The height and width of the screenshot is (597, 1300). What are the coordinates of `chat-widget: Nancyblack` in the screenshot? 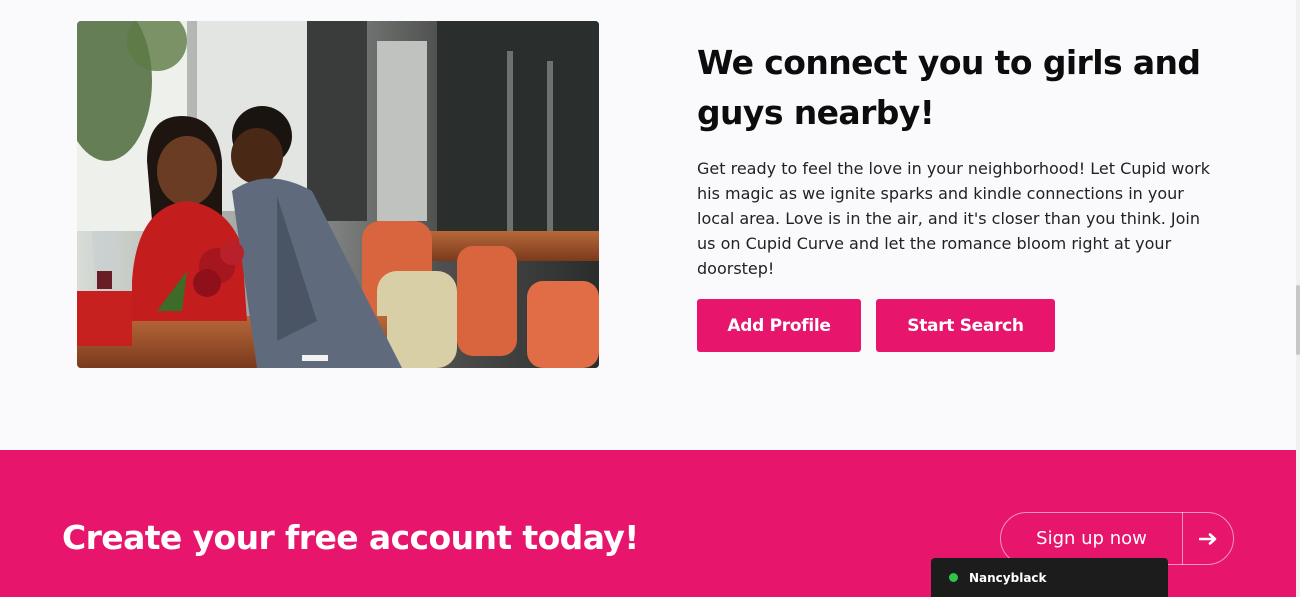 It's located at (1049, 577).